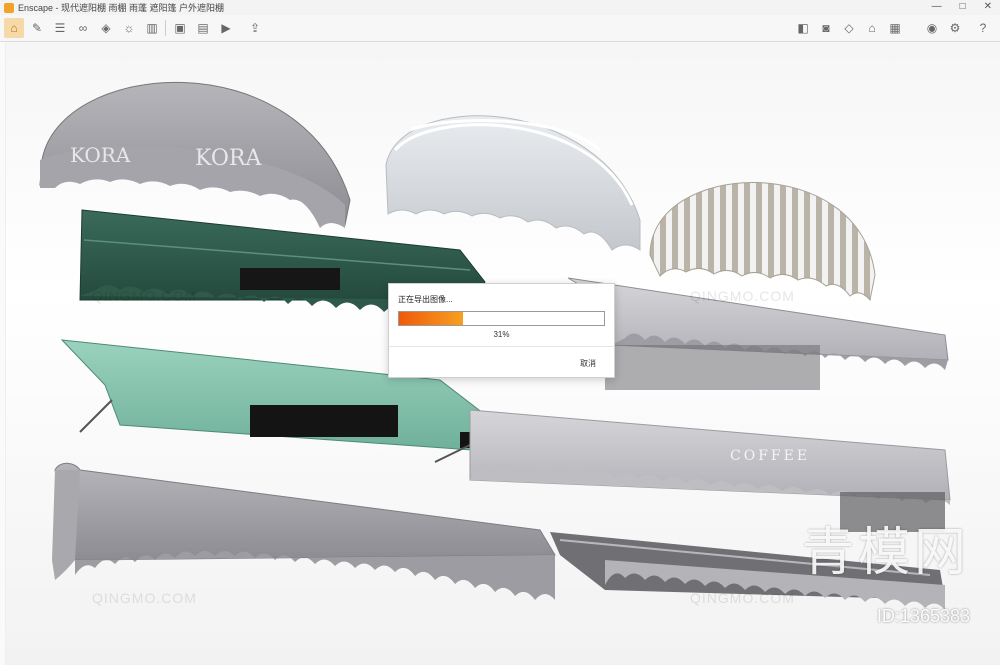 The image size is (1000, 665). Describe the element at coordinates (513, 183) in the screenshot. I see `white-dome-awning` at that location.